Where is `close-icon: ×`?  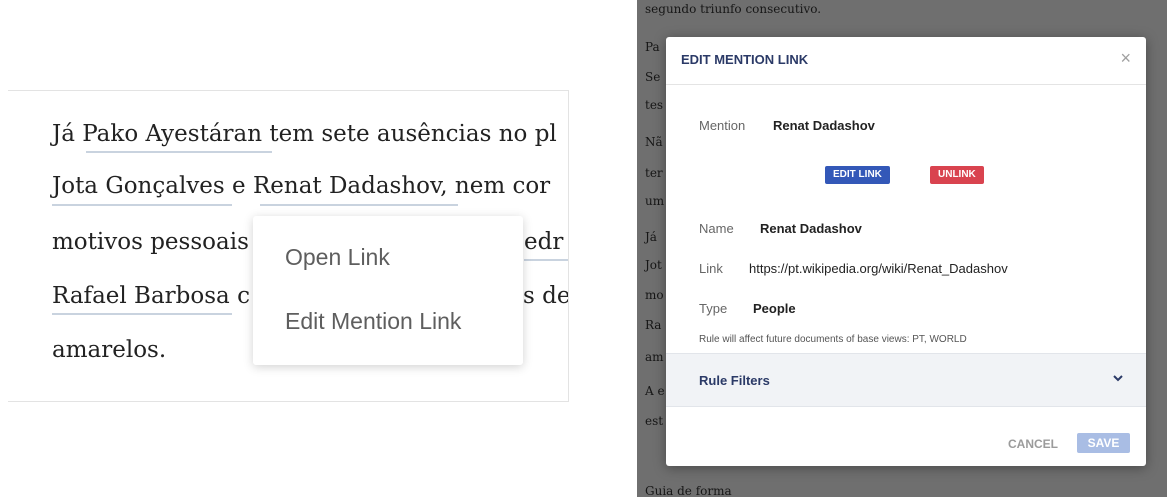 close-icon: × is located at coordinates (1125, 58).